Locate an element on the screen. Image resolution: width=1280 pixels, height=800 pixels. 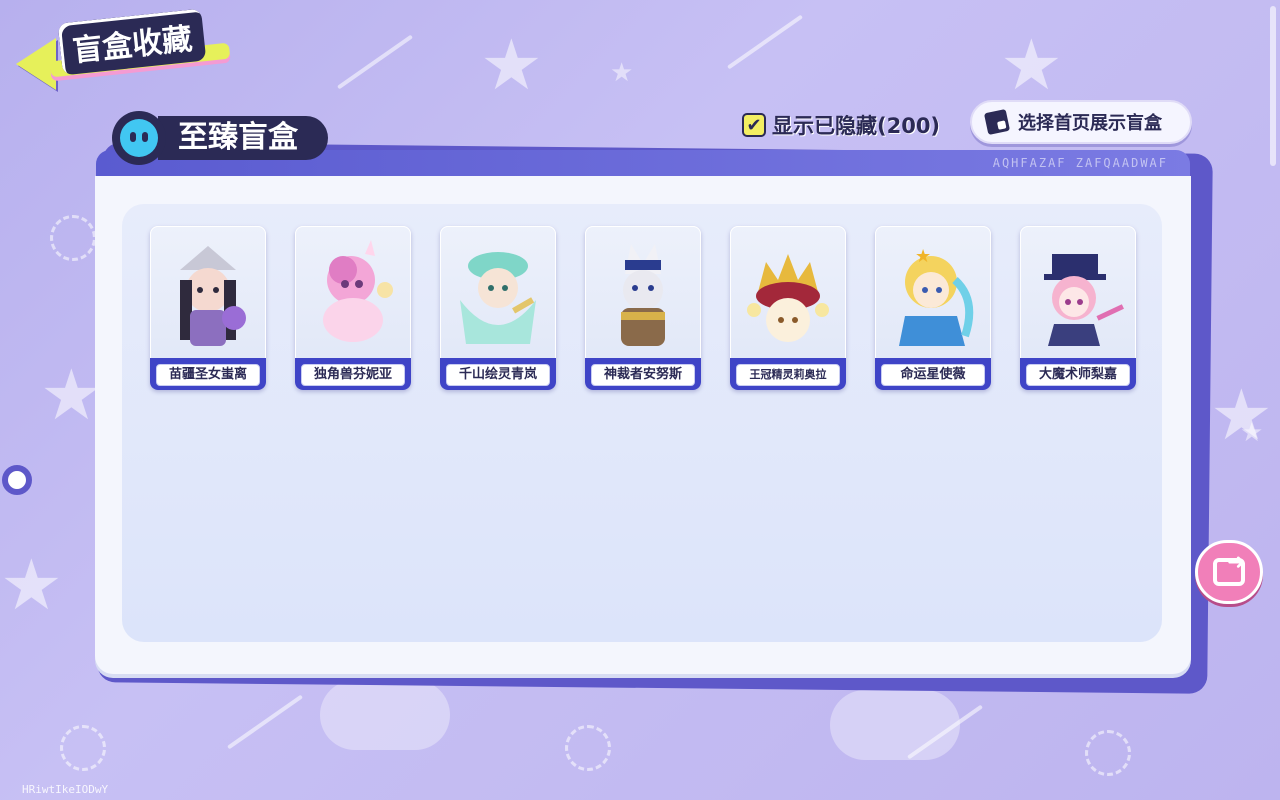
card-name: 神裁者安努斯 is located at coordinates (643, 375).